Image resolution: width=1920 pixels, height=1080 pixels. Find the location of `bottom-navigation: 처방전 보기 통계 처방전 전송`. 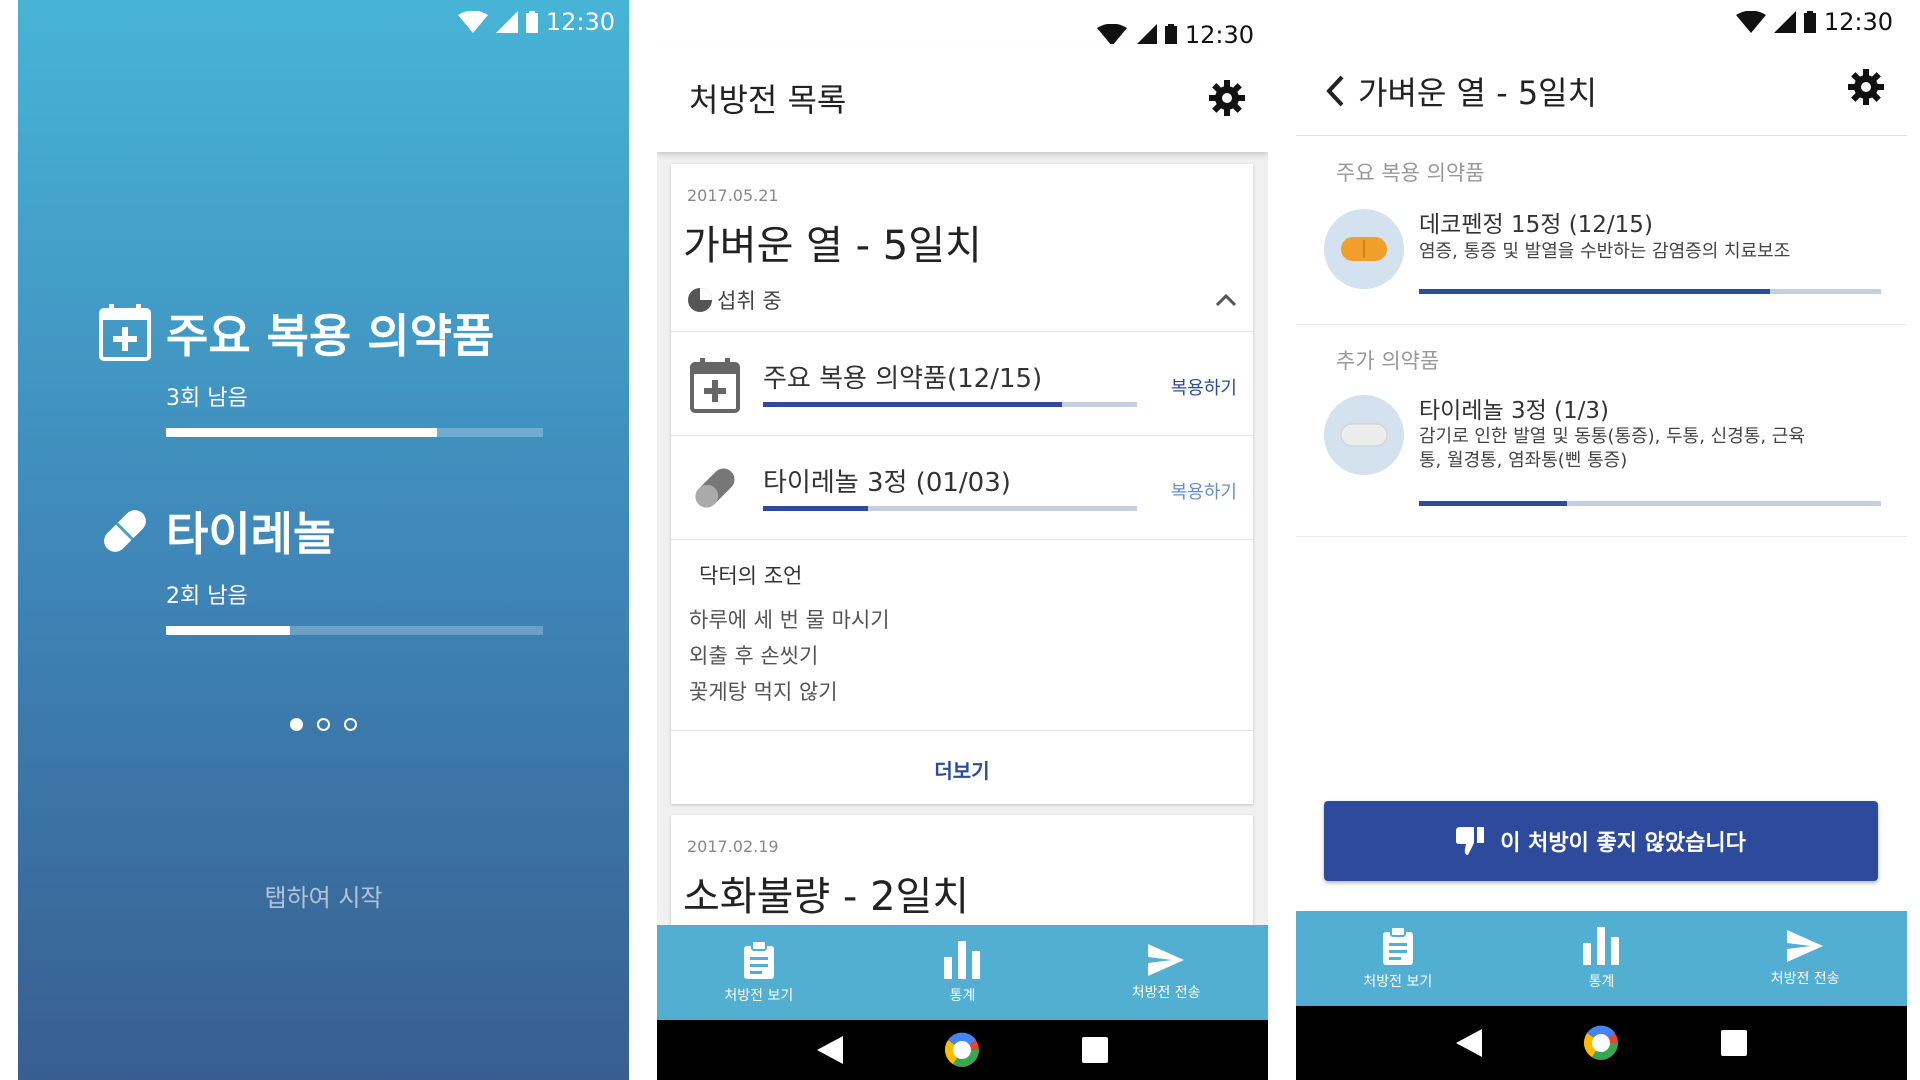

bottom-navigation: 처방전 보기 통계 처방전 전송 is located at coordinates (1601, 958).